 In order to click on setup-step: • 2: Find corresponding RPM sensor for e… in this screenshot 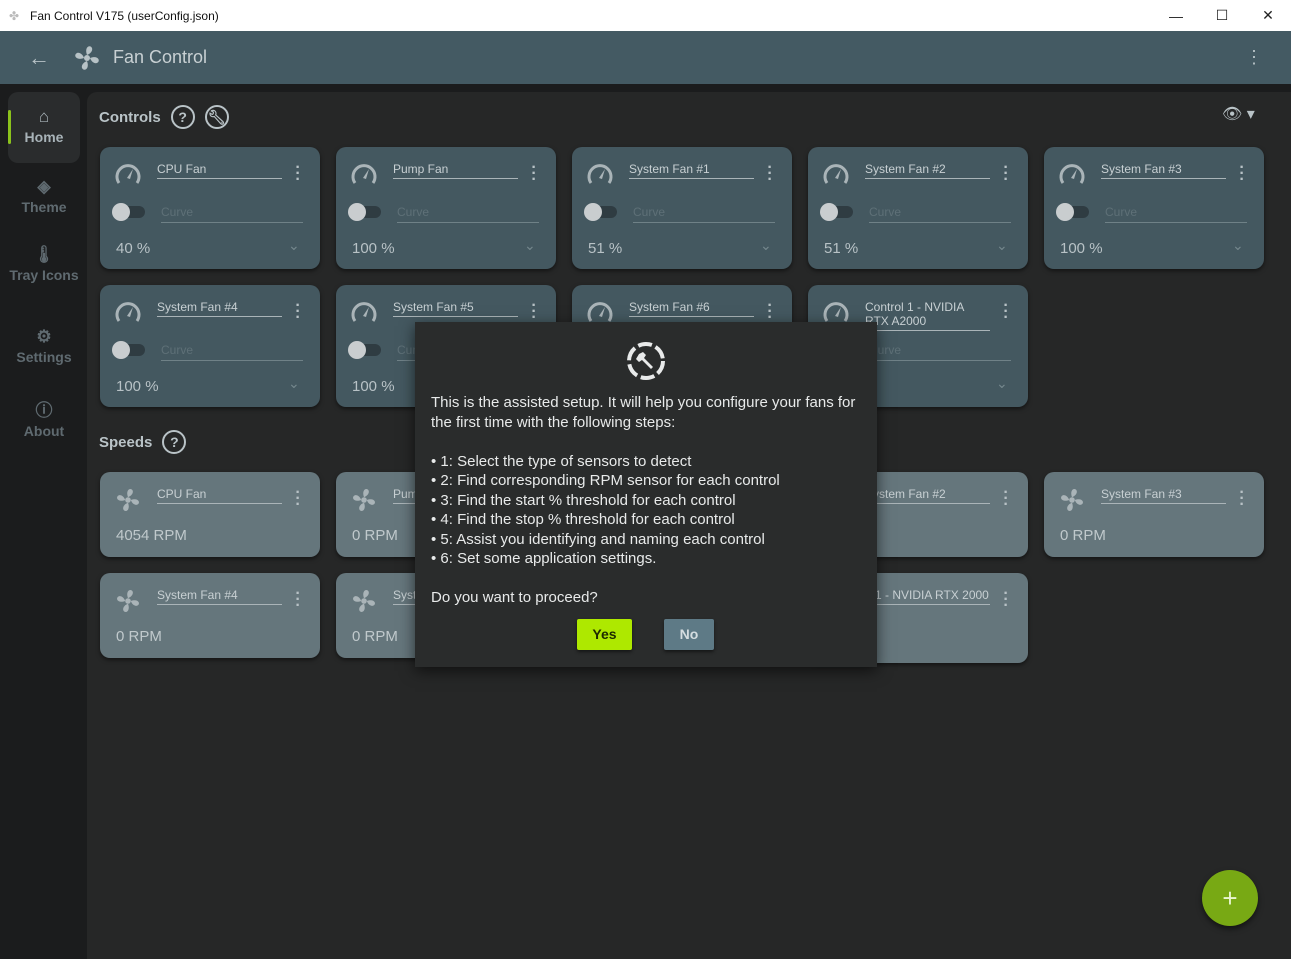, I will do `click(605, 480)`.